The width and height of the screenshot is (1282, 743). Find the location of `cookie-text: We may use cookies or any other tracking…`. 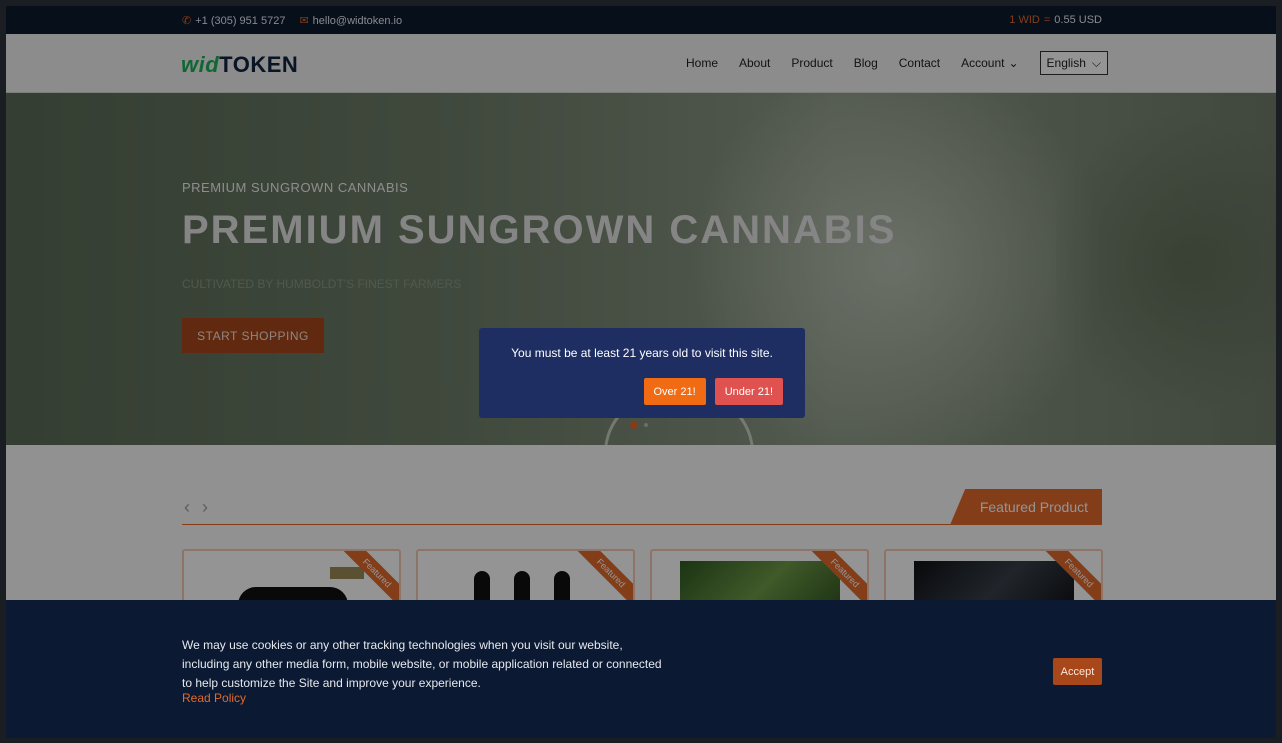

cookie-text: We may use cookies or any other tracking… is located at coordinates (422, 664).